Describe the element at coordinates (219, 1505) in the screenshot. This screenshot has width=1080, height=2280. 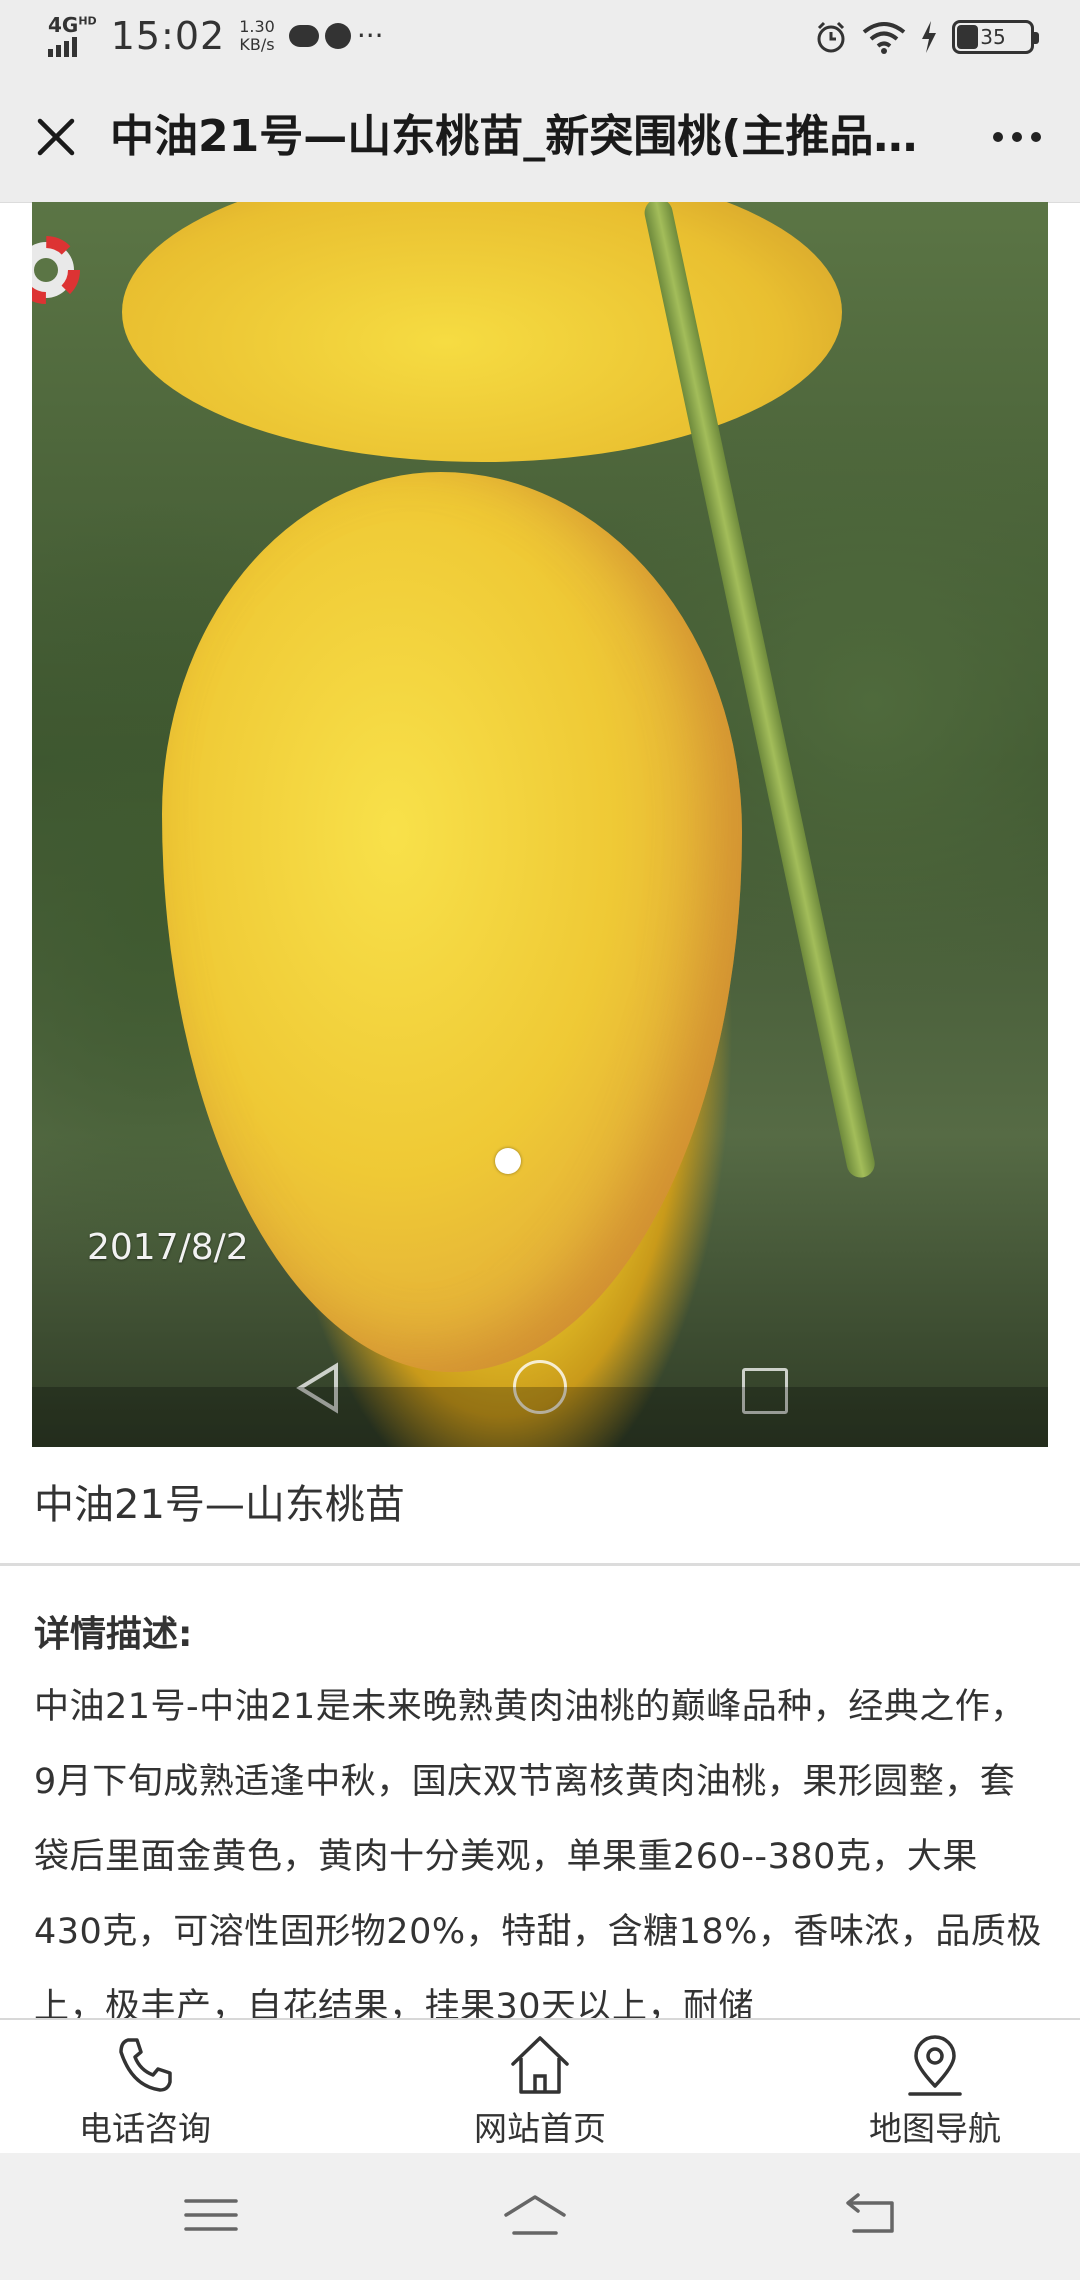
I see `product-name: 中油21号—山东桃苗` at that location.